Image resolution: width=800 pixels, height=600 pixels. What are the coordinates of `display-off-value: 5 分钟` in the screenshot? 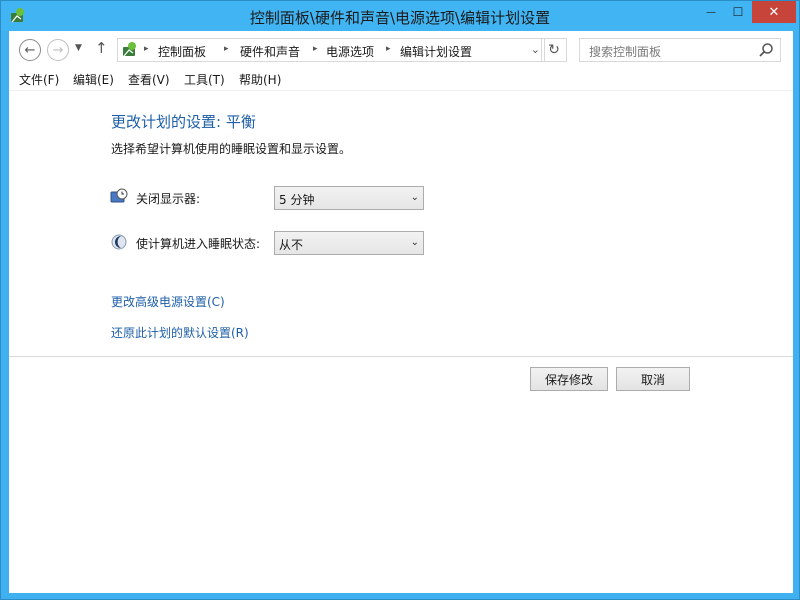 It's located at (297, 200).